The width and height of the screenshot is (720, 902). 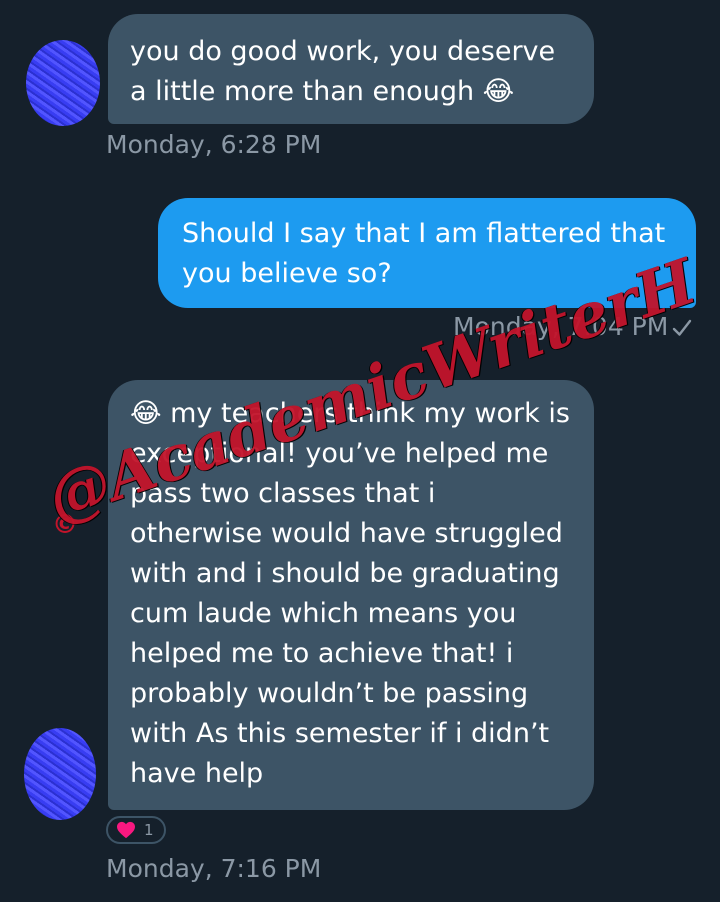 I want to click on message-line: probably wouldn’t be passing, so click(x=329, y=693).